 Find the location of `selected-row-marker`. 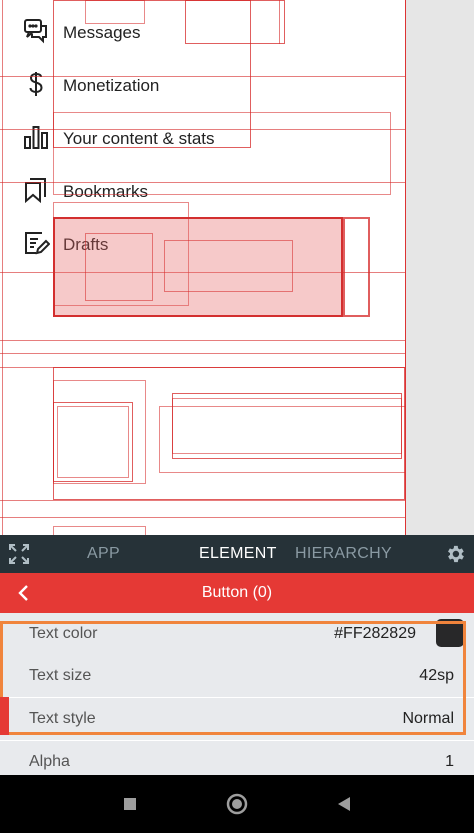

selected-row-marker is located at coordinates (4, 716).